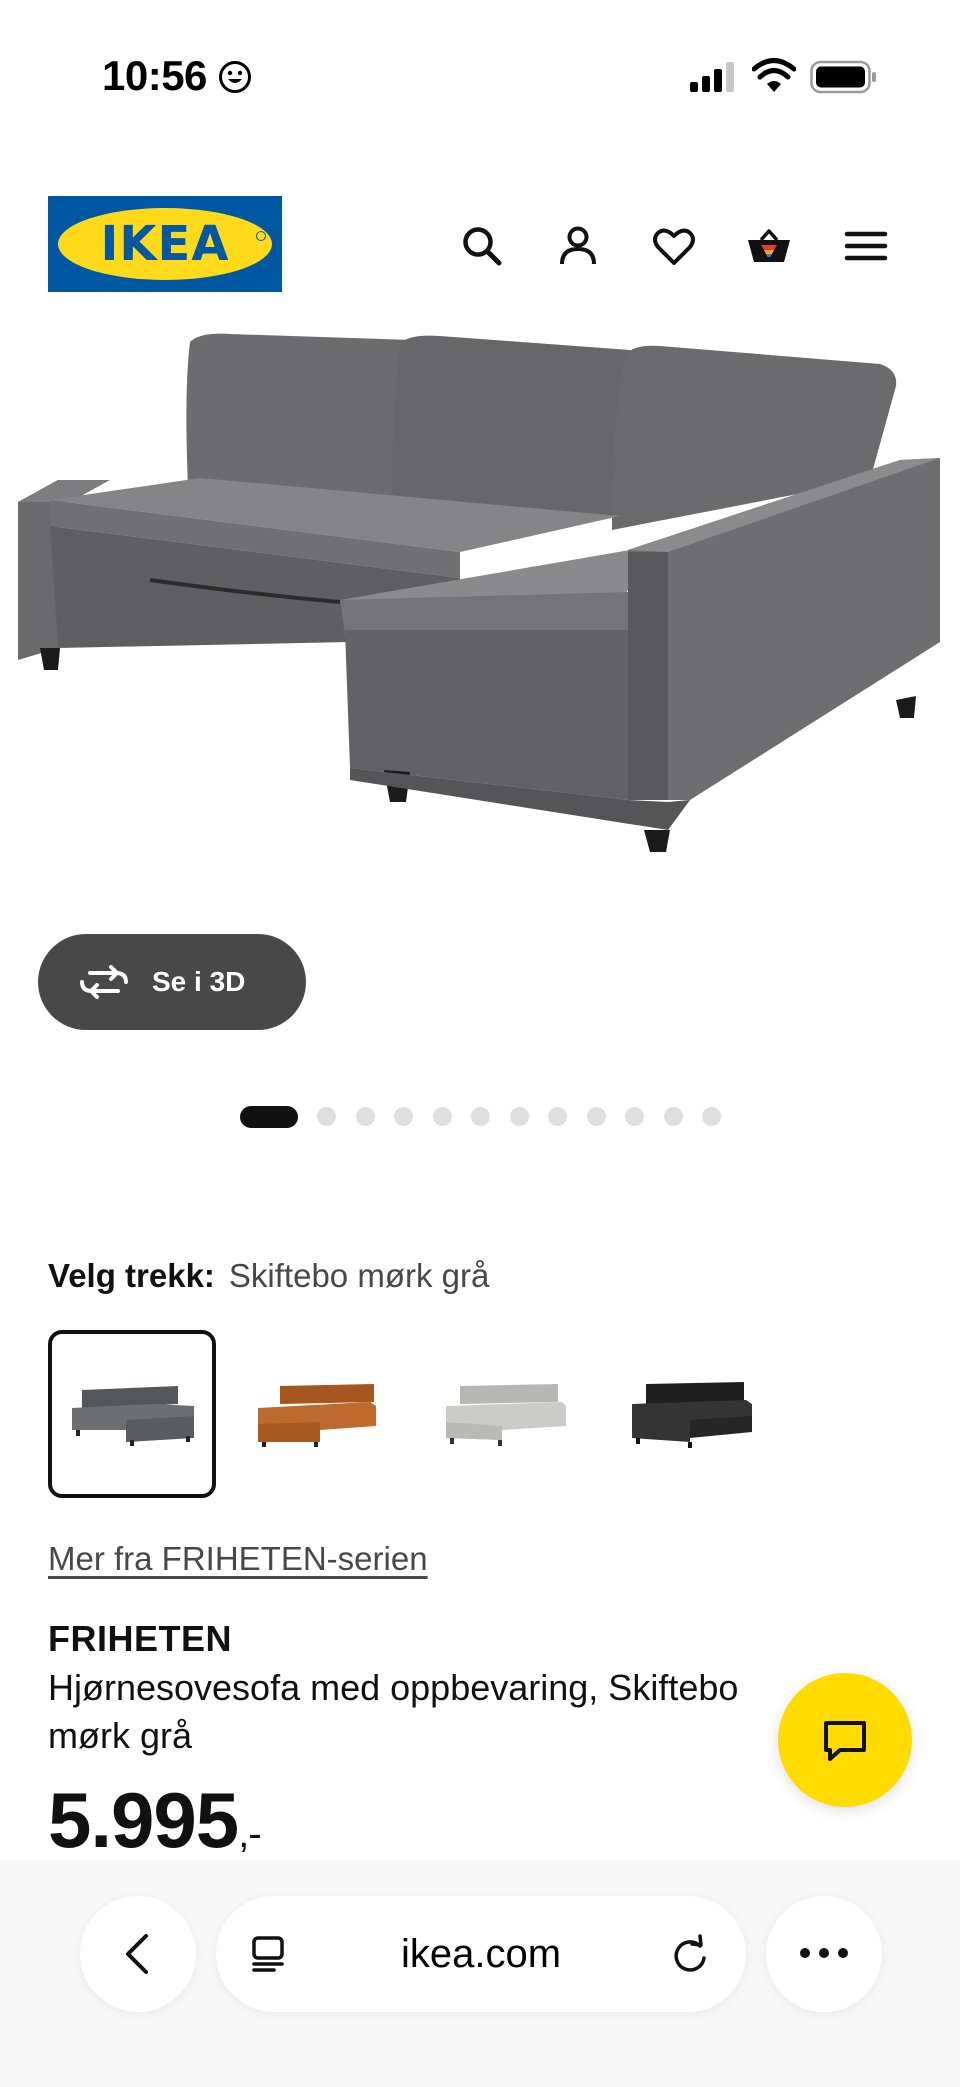 The height and width of the screenshot is (2087, 960). I want to click on cart-icon, so click(769, 246).